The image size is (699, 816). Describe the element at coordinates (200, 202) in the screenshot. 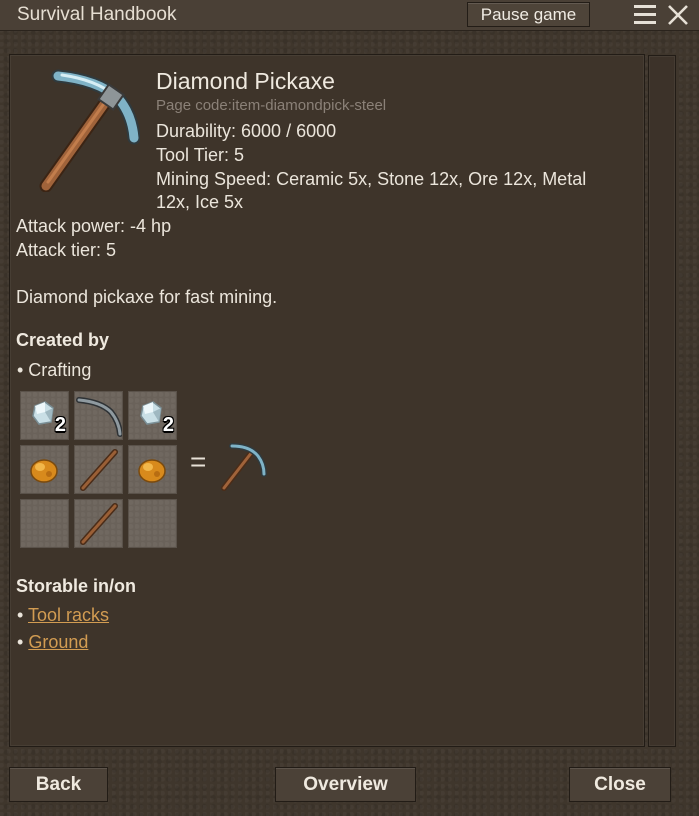

I see `mining-speed-text-cont: 12x, Ice 5x` at that location.